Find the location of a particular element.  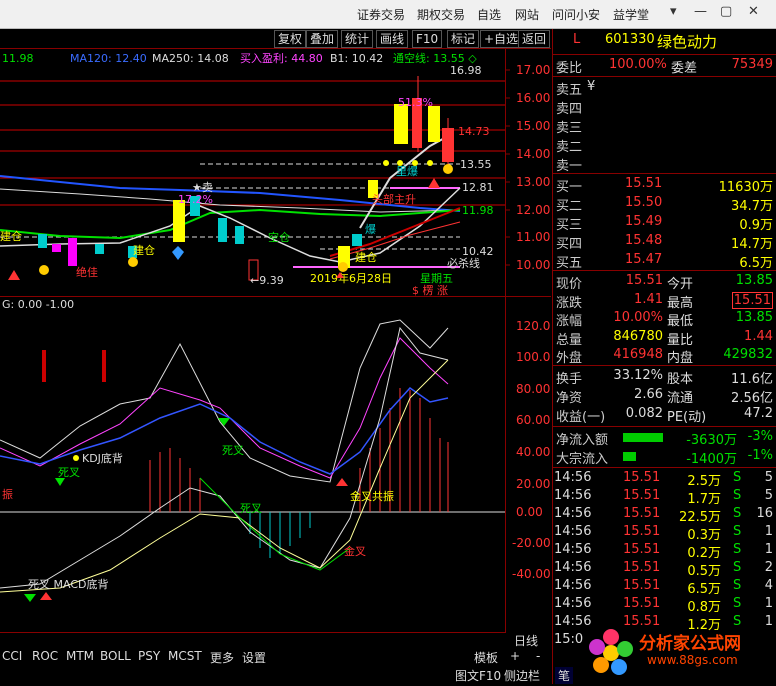

menu-website: 网站 is located at coordinates (527, 14).